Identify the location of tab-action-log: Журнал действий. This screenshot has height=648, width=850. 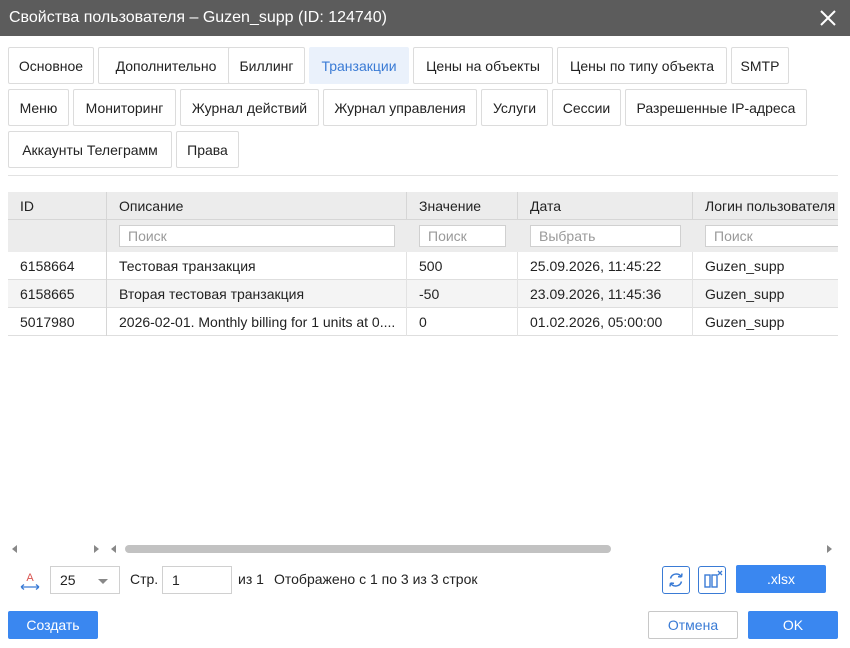
(249, 107).